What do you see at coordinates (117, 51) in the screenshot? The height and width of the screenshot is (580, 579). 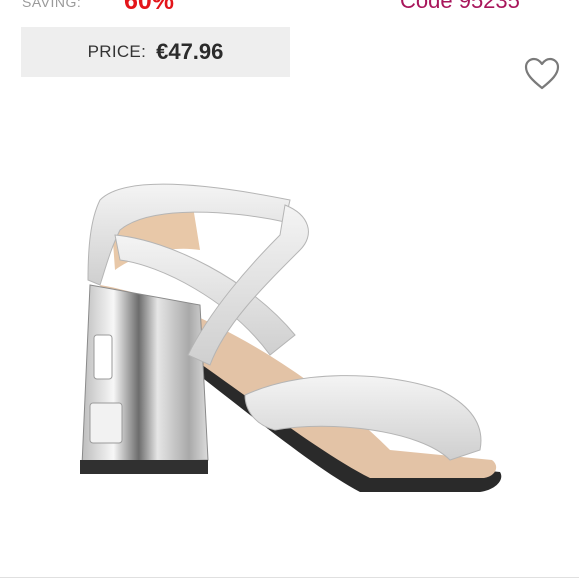 I see `price-label: PRICE:` at bounding box center [117, 51].